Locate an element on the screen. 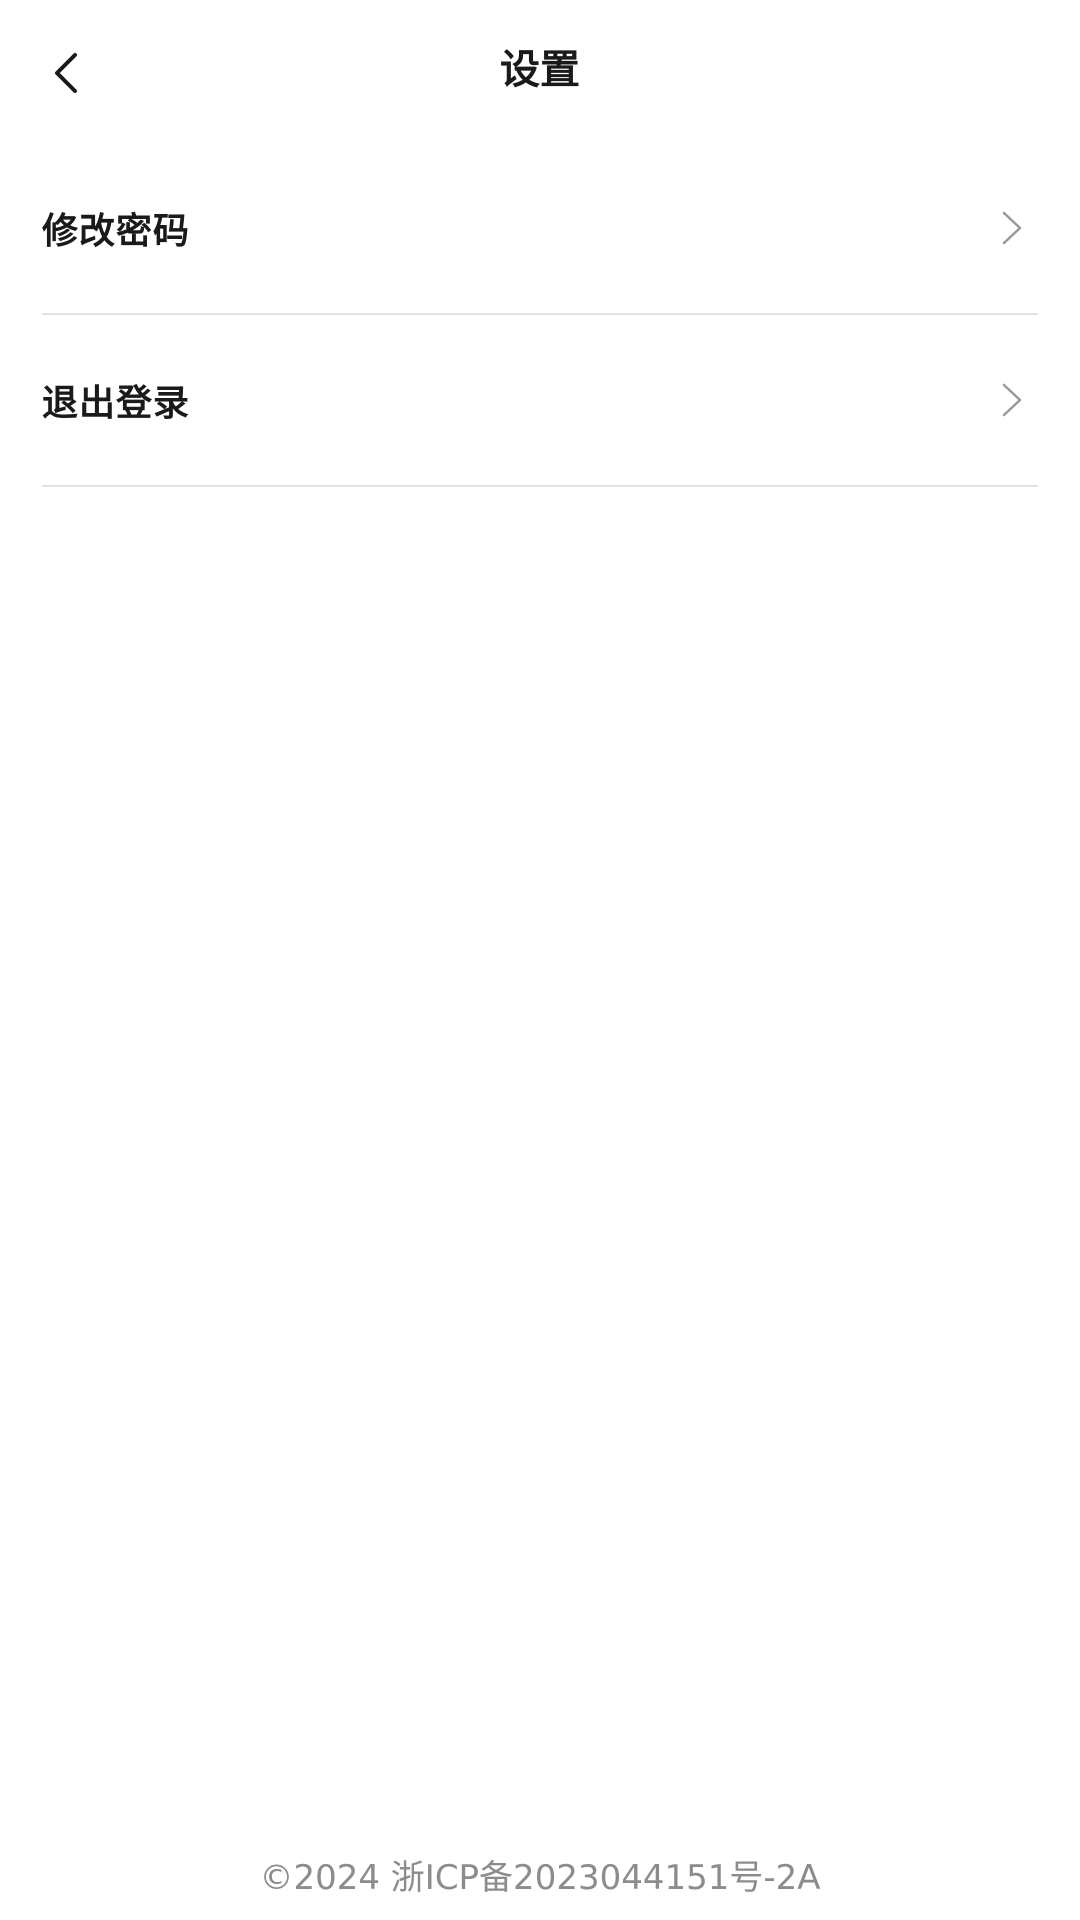  menu-item-label: 修改密码 is located at coordinates (116, 231).